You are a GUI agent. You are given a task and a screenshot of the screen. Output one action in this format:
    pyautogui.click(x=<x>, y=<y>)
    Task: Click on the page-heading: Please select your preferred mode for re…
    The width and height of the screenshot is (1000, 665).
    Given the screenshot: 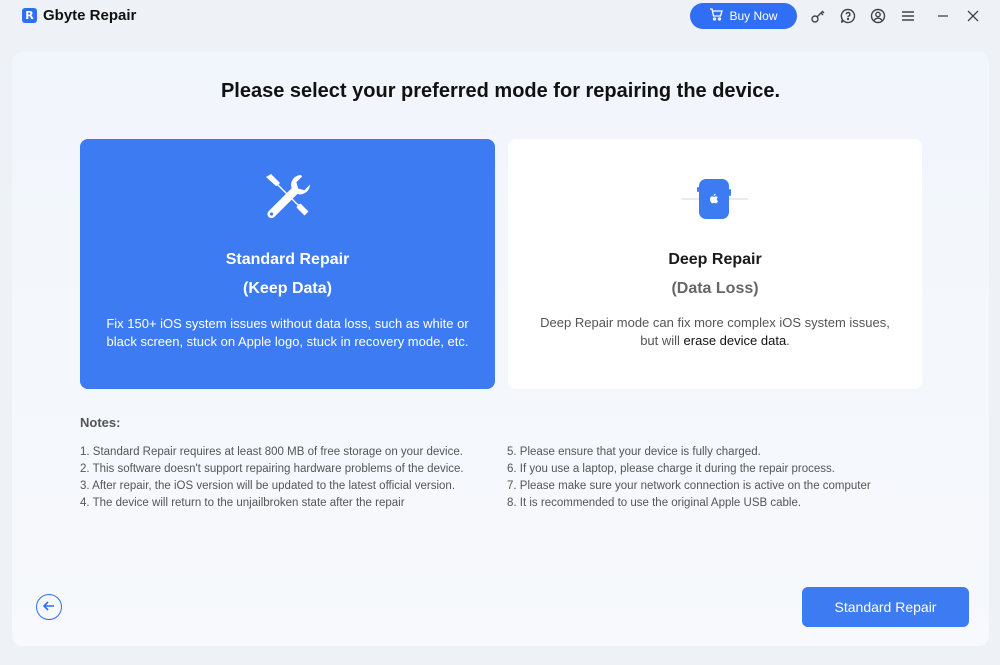 What is the action you would take?
    pyautogui.click(x=500, y=91)
    